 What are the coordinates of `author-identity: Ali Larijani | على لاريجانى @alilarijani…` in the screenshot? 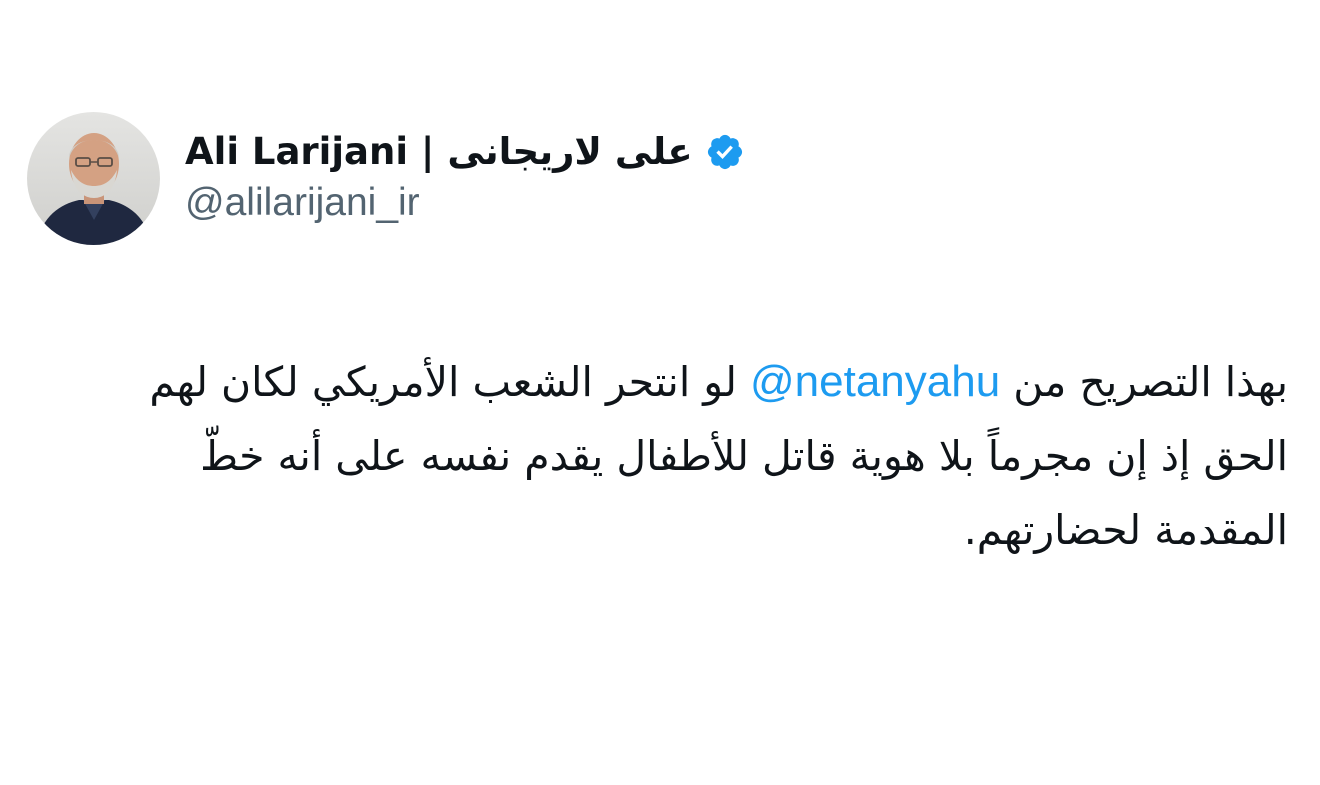 It's located at (465, 178).